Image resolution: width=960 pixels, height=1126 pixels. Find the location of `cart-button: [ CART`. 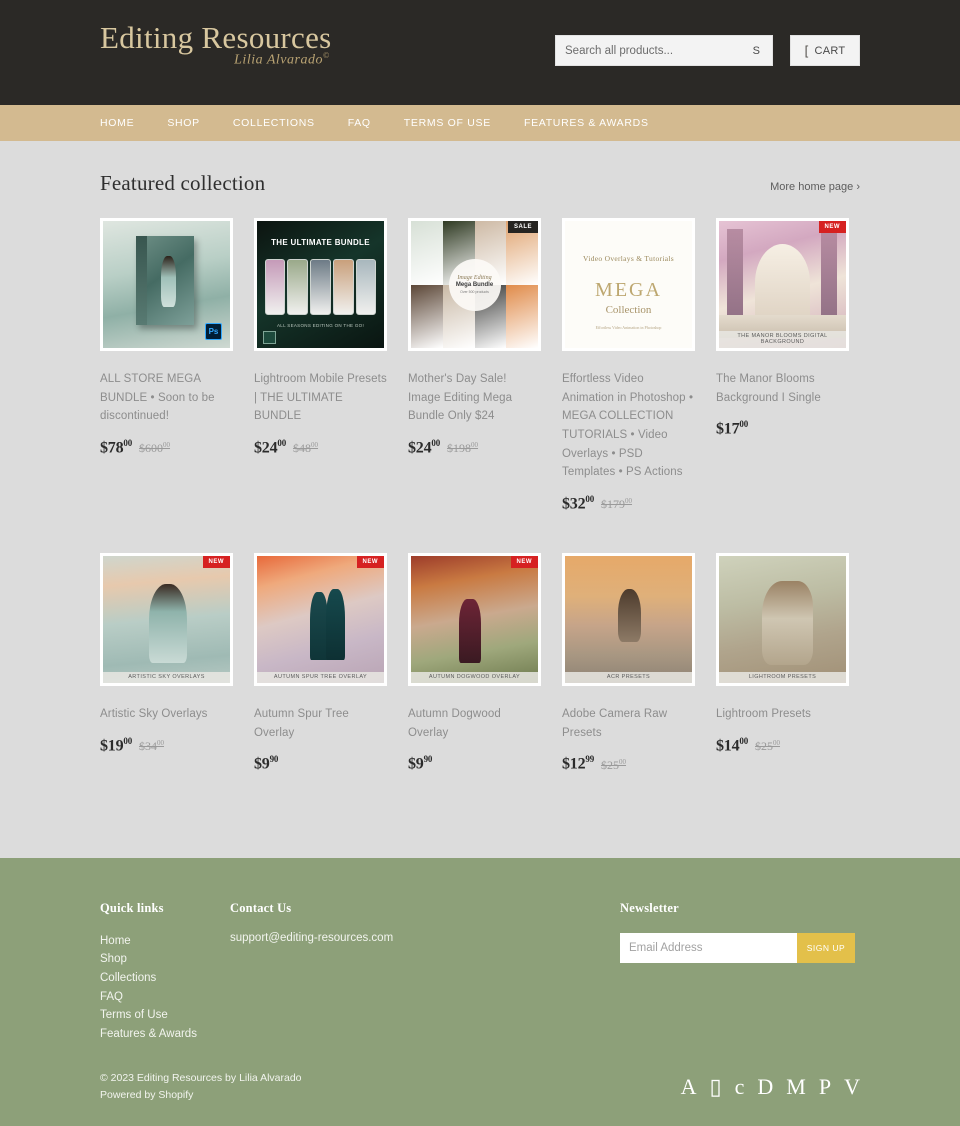

cart-button: [ CART is located at coordinates (825, 50).